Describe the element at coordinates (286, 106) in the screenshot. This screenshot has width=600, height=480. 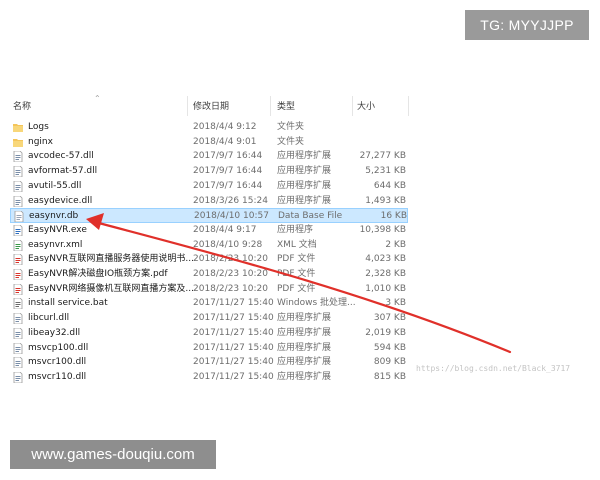
I see `column-header-type: 类型` at that location.